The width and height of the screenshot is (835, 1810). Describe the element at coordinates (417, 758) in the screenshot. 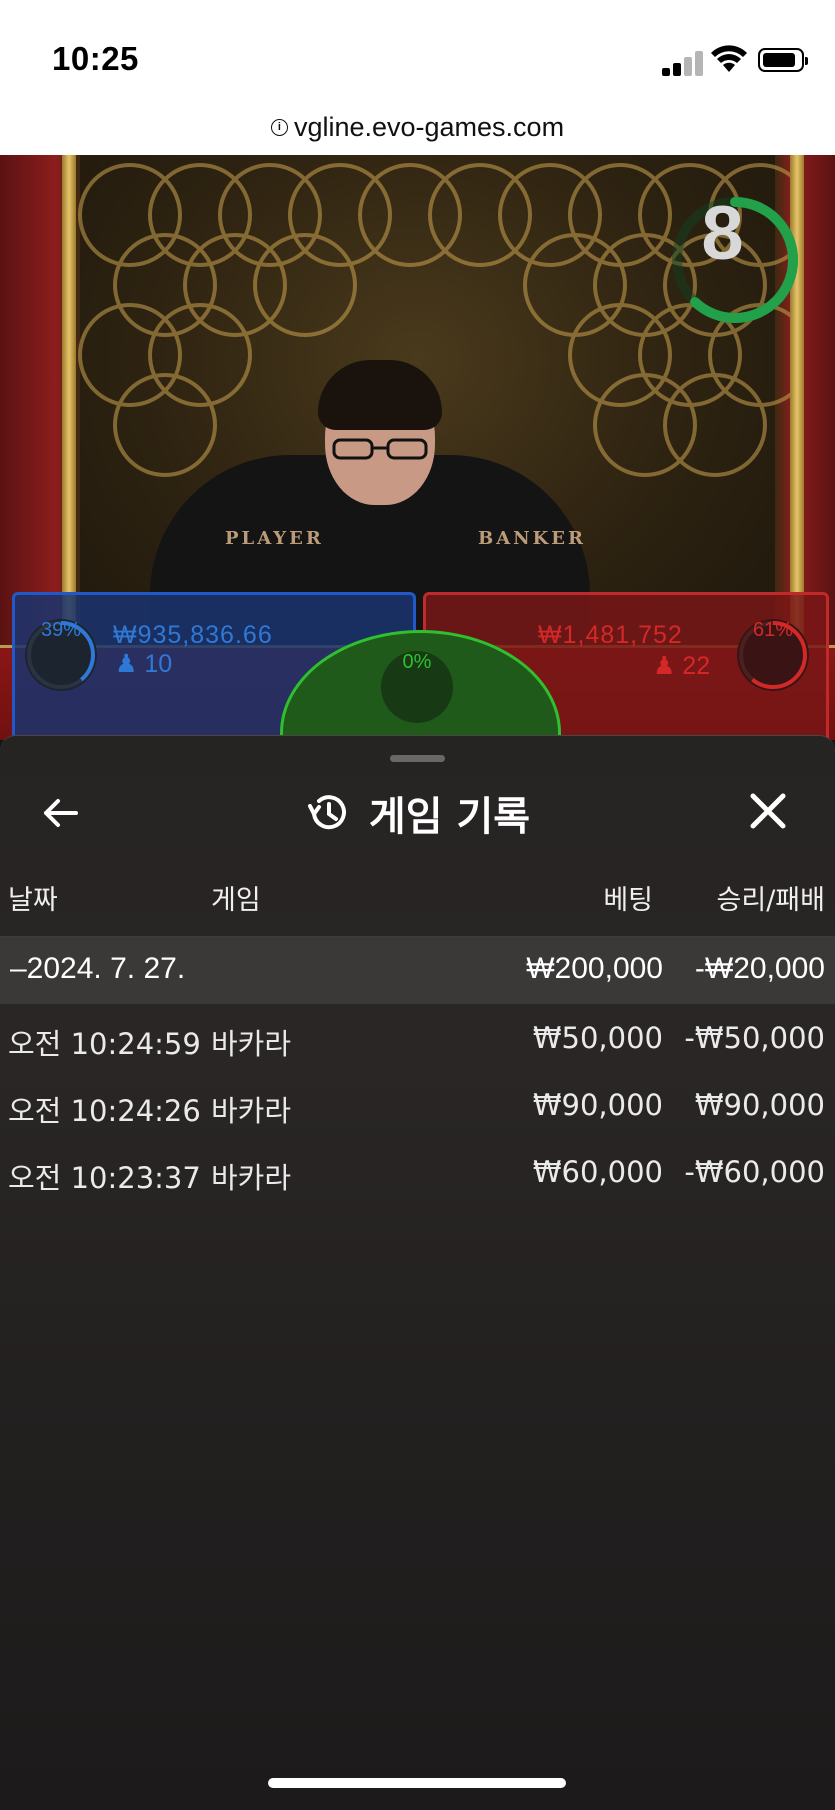

I see `sheet-grabber` at that location.